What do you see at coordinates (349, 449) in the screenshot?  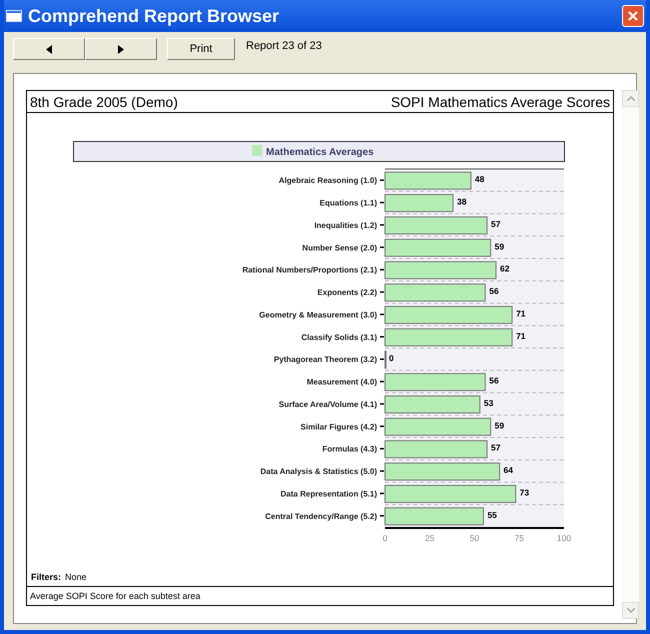 I see `category-label: Formulas (4.3)` at bounding box center [349, 449].